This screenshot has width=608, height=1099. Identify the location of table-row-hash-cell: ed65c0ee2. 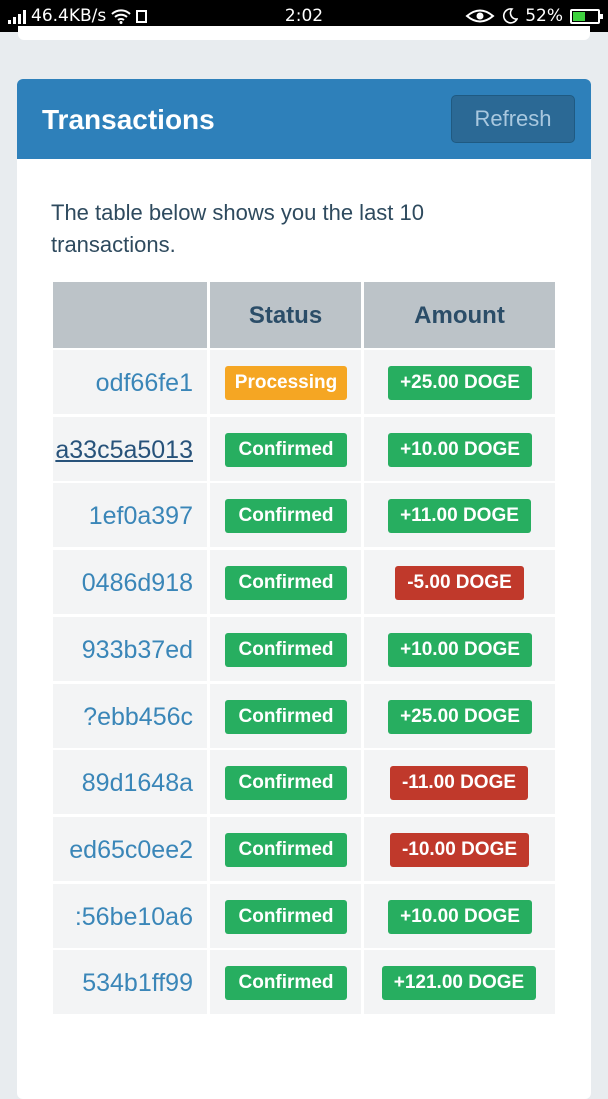
(130, 848).